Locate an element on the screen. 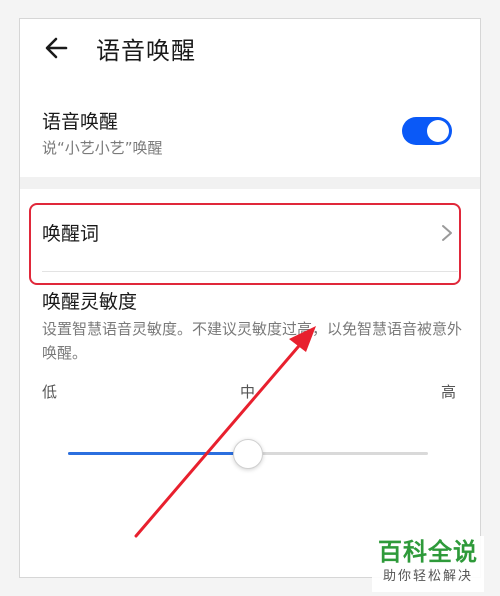 Image resolution: width=500 pixels, height=596 pixels. chevron-right-icon is located at coordinates (447, 233).